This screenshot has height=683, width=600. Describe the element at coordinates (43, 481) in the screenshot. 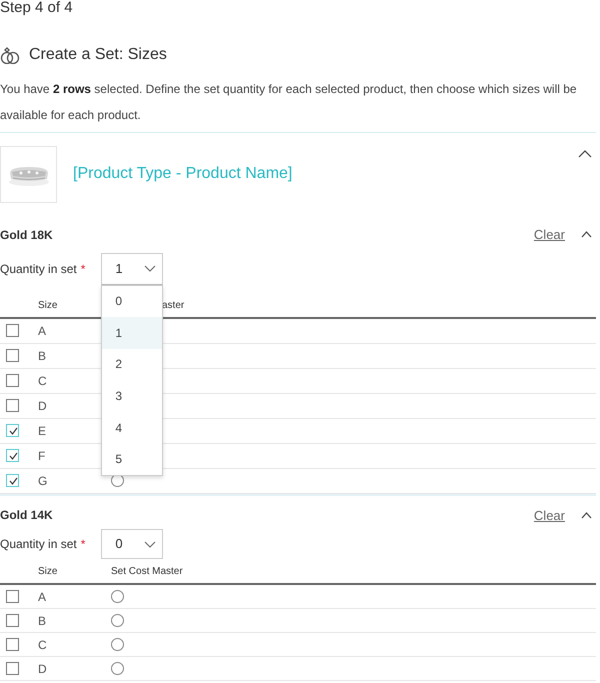

I see `size-label: G` at that location.